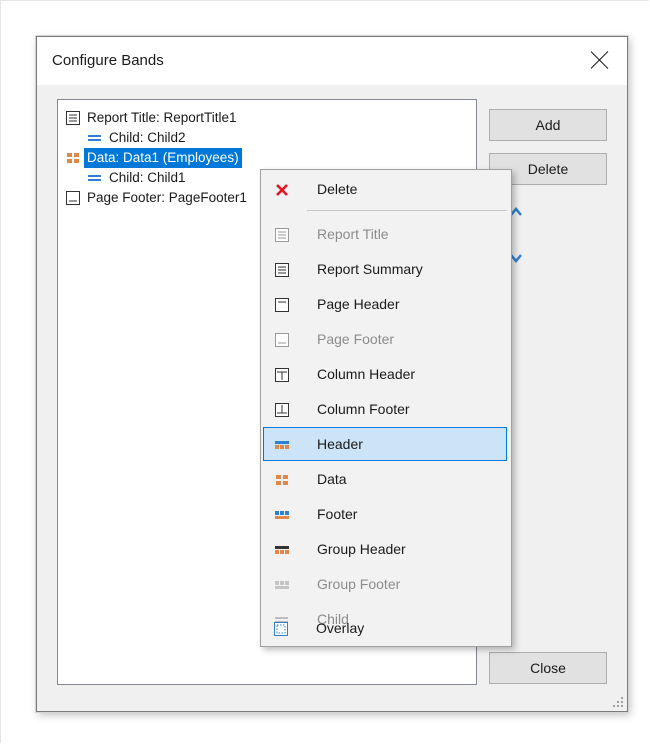 The height and width of the screenshot is (744, 650). What do you see at coordinates (282, 305) in the screenshot?
I see `page-header-icon` at bounding box center [282, 305].